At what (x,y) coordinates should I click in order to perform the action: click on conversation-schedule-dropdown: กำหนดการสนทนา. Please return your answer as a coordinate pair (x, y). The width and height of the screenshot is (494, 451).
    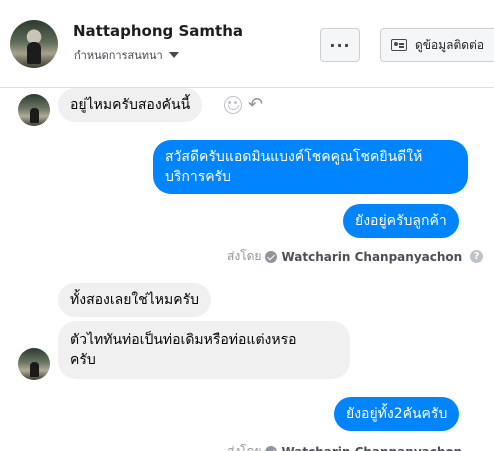
    Looking at the image, I should click on (126, 55).